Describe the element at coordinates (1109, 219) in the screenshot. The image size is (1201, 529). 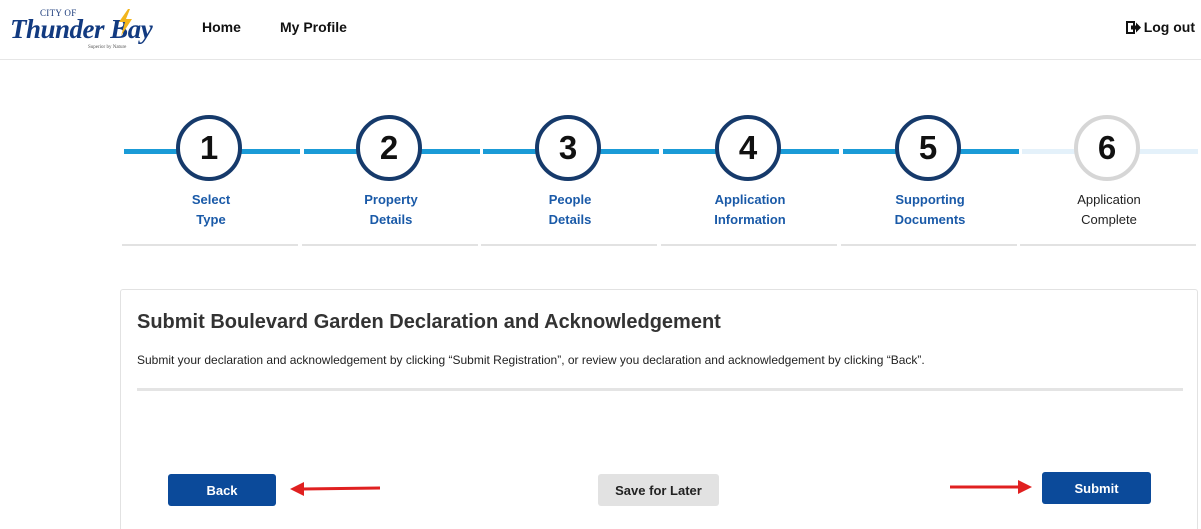
I see `step-label-line2: Complete` at that location.